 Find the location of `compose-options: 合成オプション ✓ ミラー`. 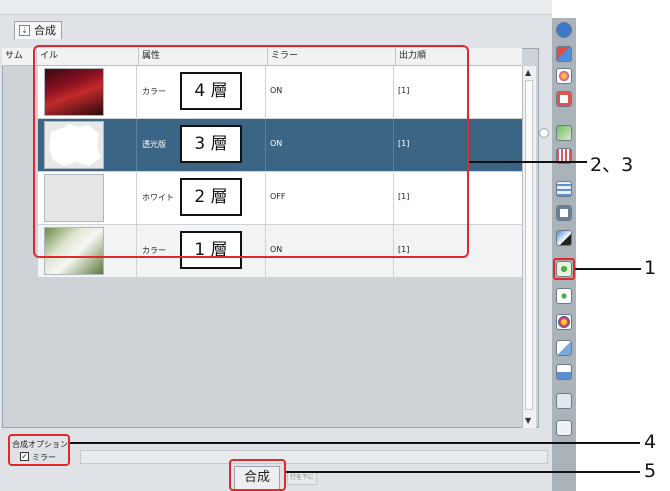

compose-options: 合成オプション ✓ ミラー is located at coordinates (39, 450).